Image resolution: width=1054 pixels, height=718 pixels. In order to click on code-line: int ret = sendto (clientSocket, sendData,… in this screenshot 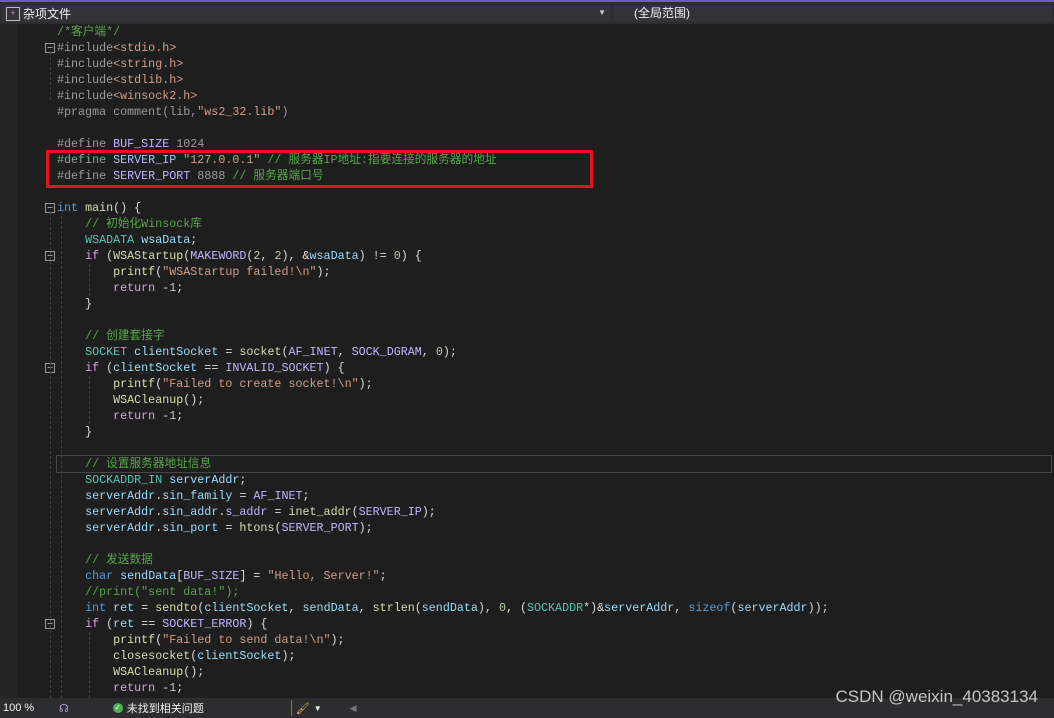, I will do `click(443, 608)`.